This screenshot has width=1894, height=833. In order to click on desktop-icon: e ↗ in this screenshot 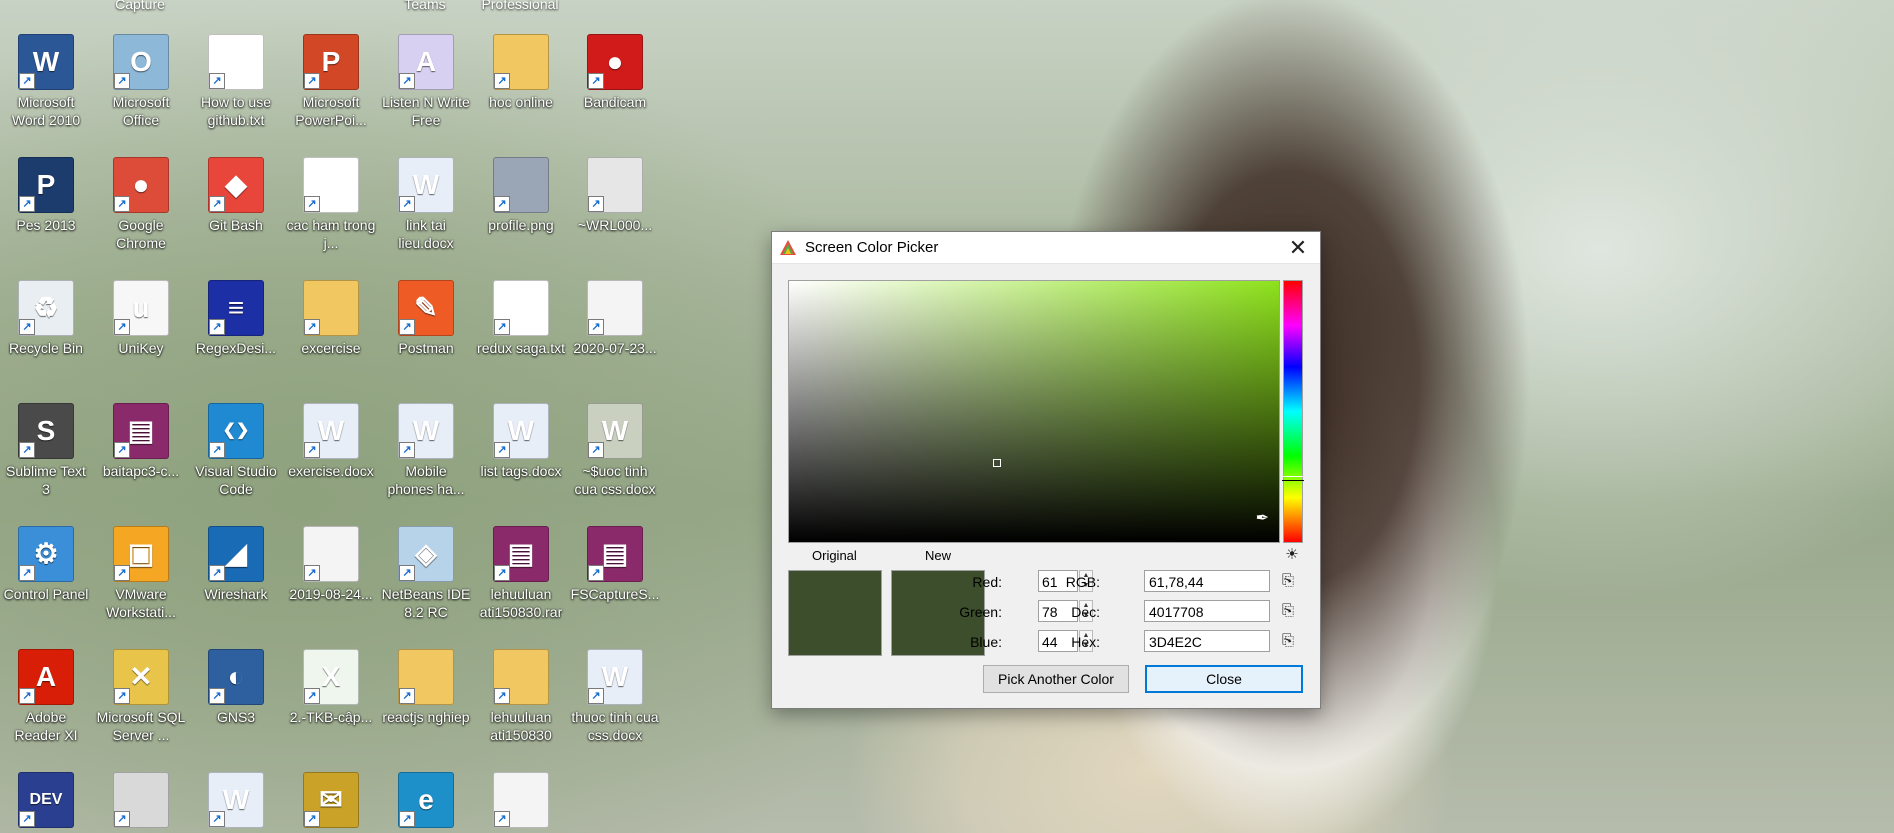, I will do `click(426, 801)`.